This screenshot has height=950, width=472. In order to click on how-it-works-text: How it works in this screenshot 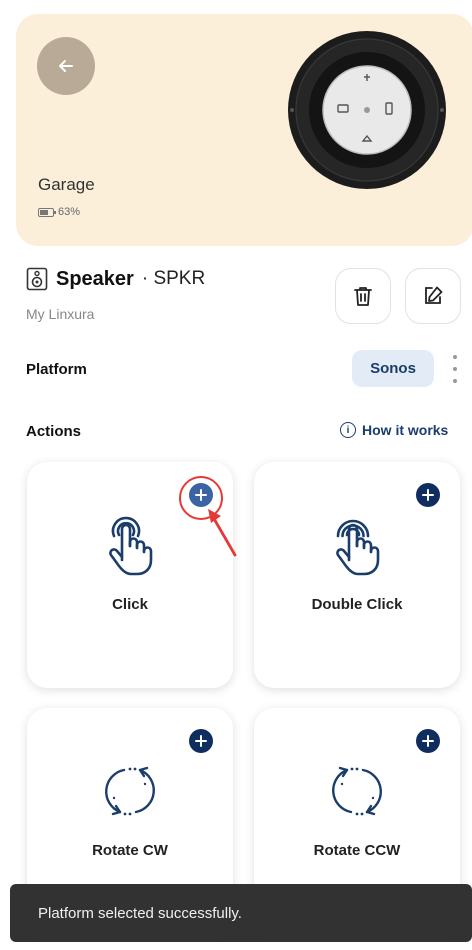, I will do `click(405, 430)`.